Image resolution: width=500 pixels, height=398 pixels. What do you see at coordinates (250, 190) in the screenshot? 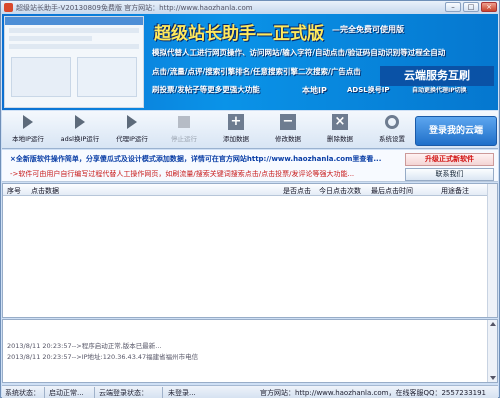
I see `table-header: 序号 点击数据 是否点击 今日点击次数 最后点击时间 用途备注` at bounding box center [250, 190].